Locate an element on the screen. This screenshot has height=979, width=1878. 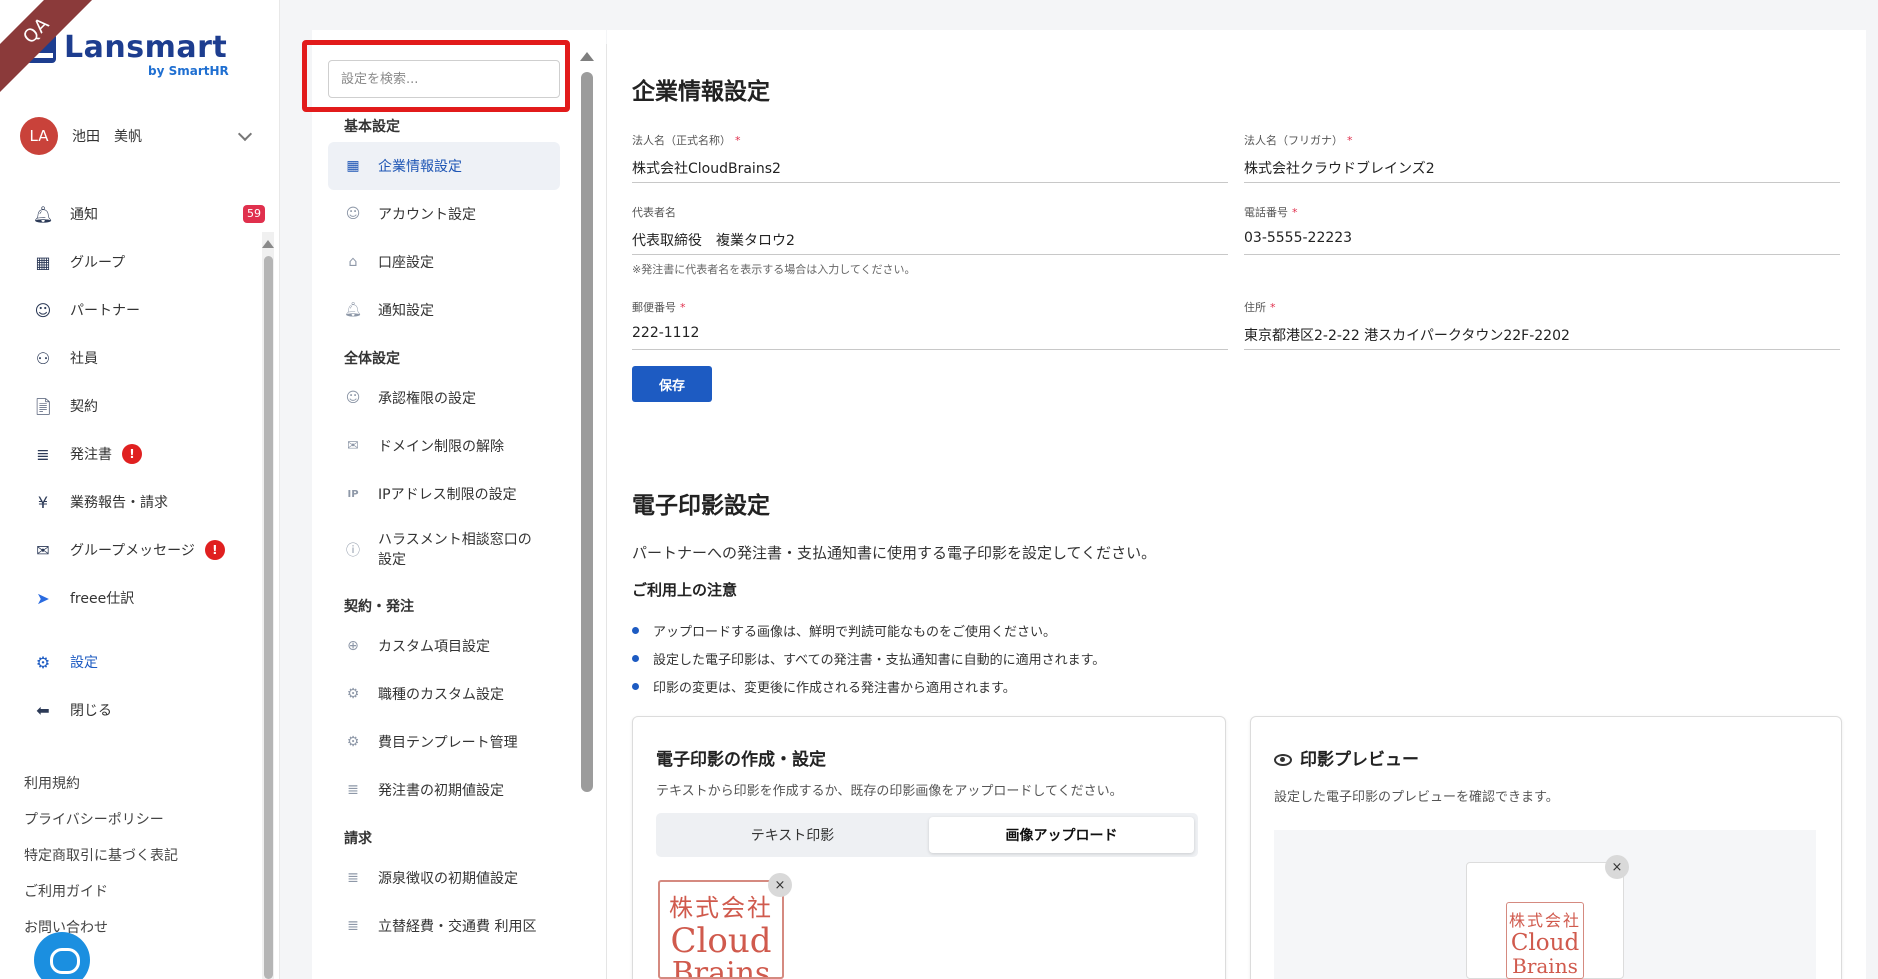
nav-item-freee: ➤ freee仕訳 is located at coordinates (131, 598).